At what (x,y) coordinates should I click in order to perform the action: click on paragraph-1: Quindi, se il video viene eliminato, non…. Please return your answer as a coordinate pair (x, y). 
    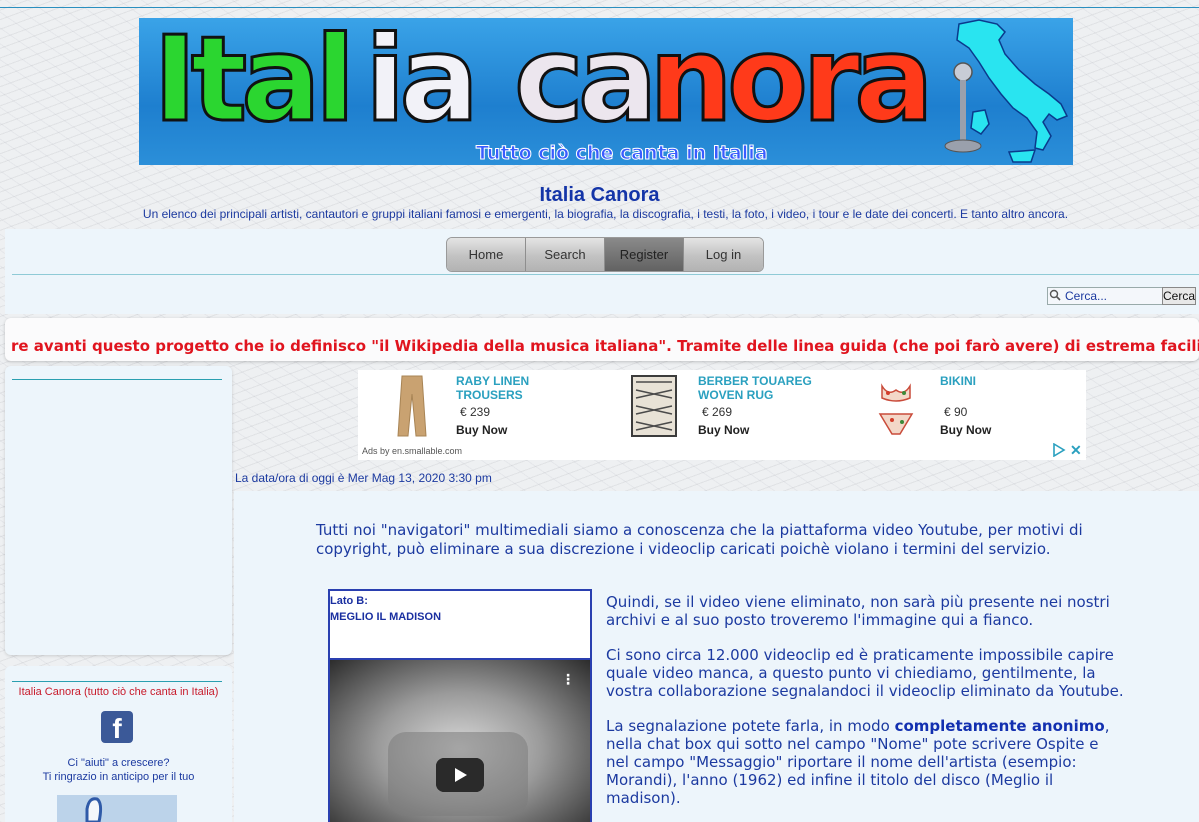
    Looking at the image, I should click on (858, 611).